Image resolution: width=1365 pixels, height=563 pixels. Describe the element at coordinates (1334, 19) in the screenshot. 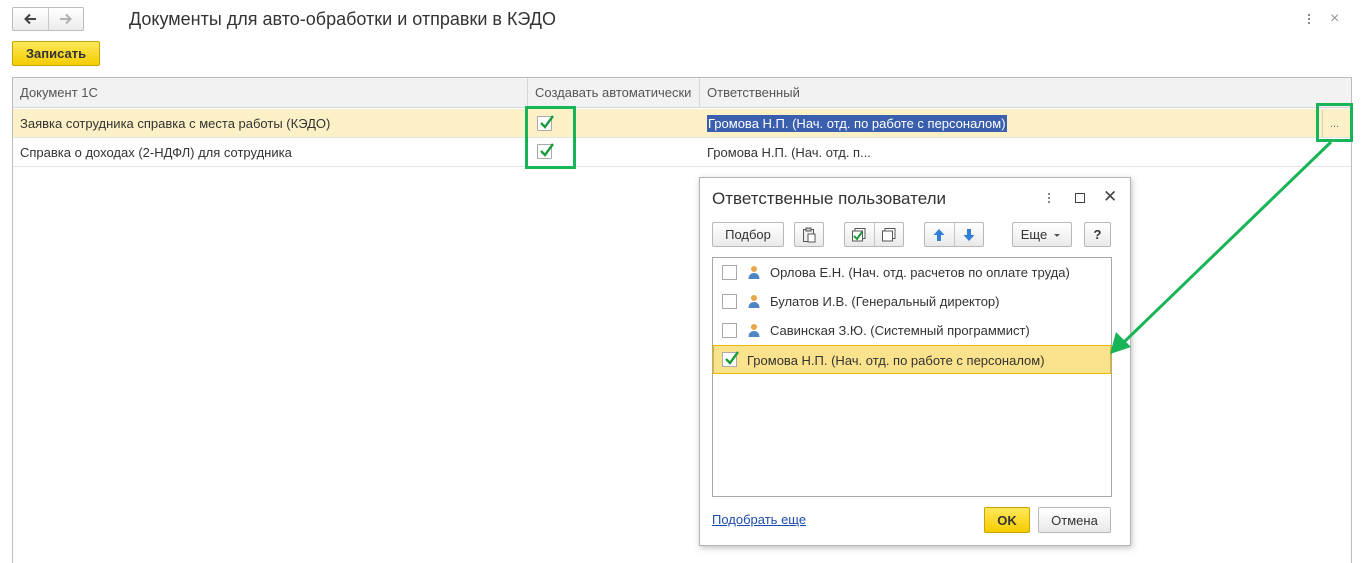

I see `window-close-icon: ×` at that location.